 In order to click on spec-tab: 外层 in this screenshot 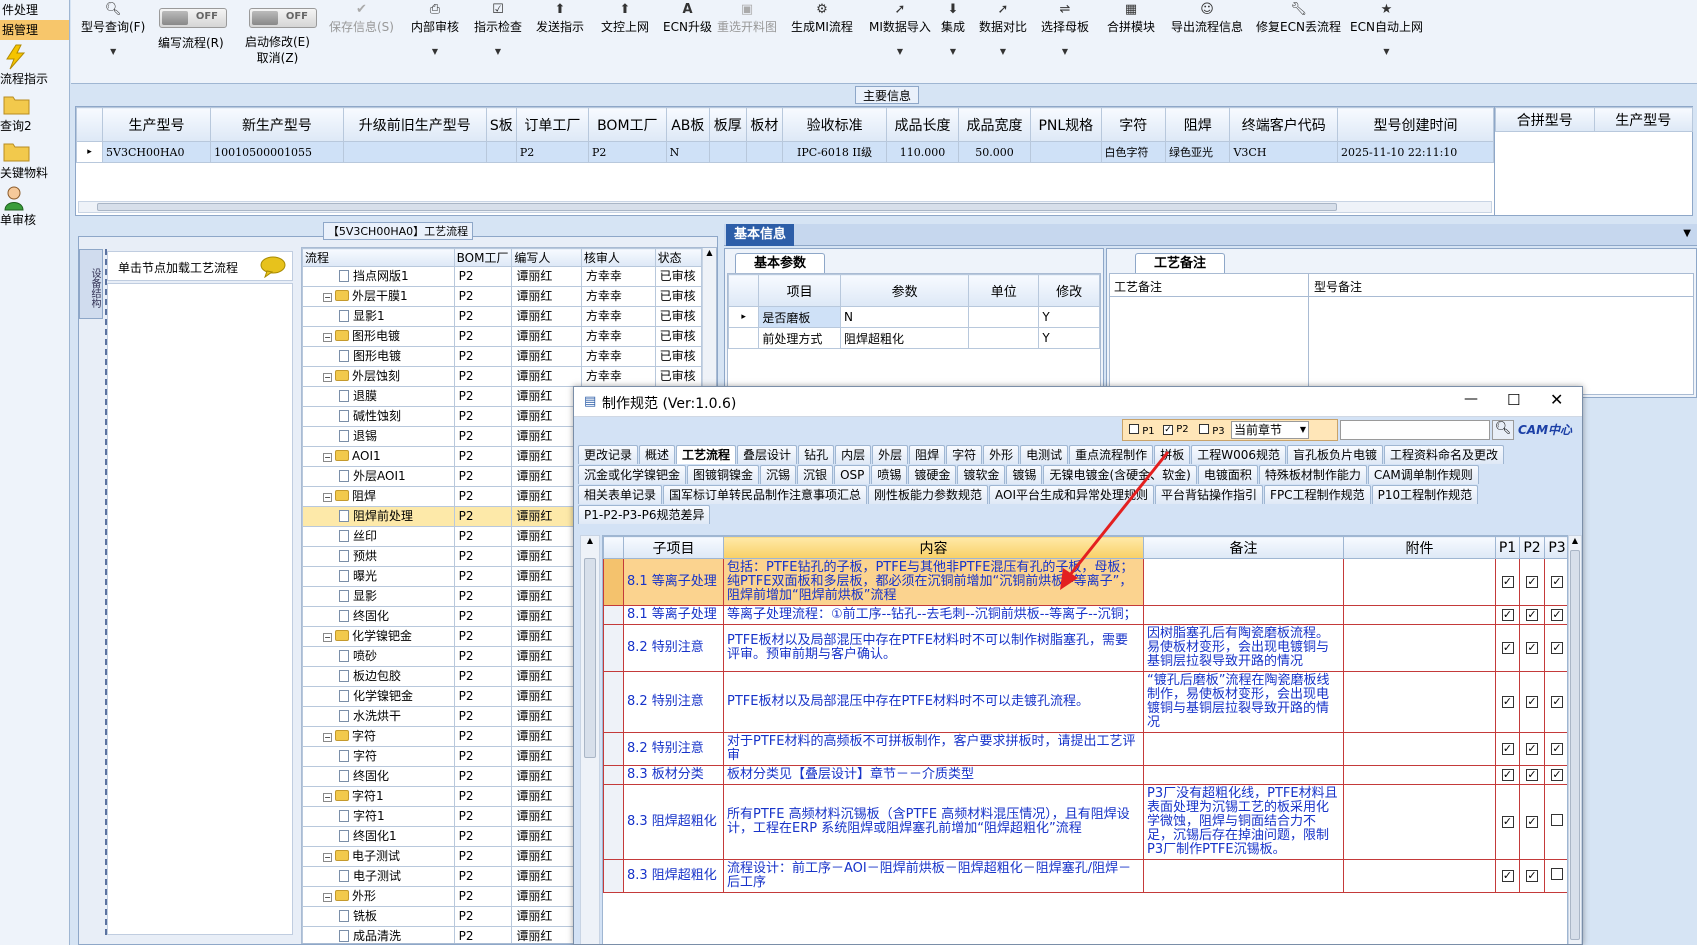, I will do `click(890, 454)`.